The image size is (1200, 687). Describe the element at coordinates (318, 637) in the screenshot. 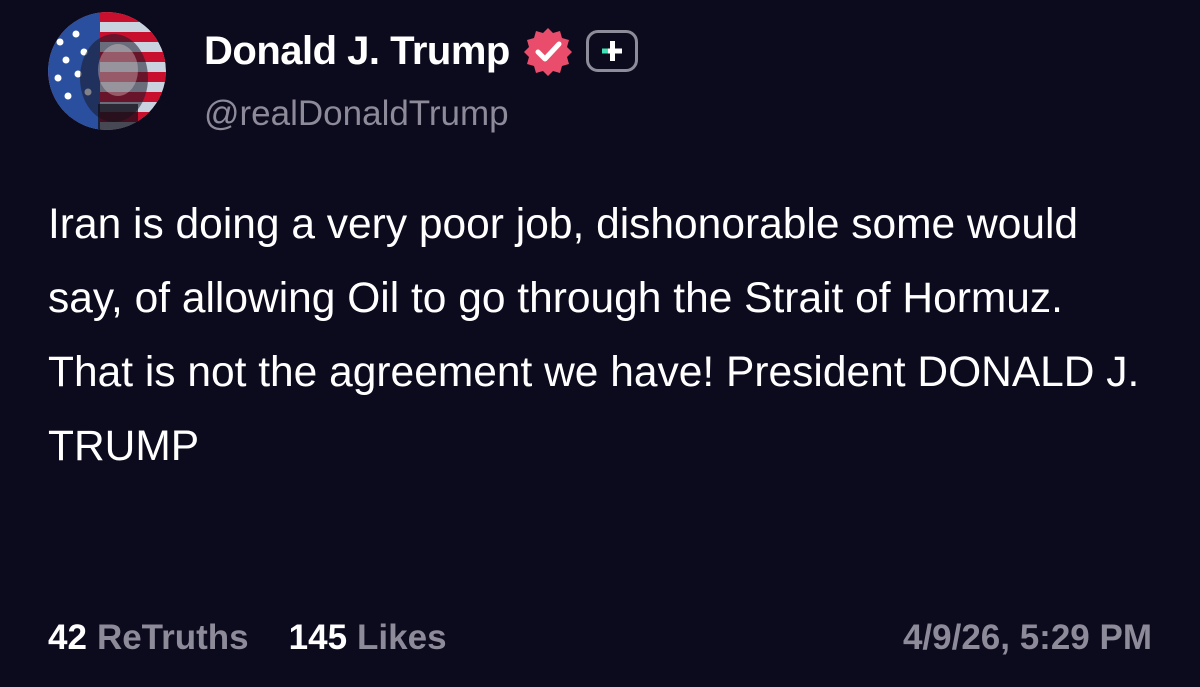

I see `likes-count: 145` at that location.